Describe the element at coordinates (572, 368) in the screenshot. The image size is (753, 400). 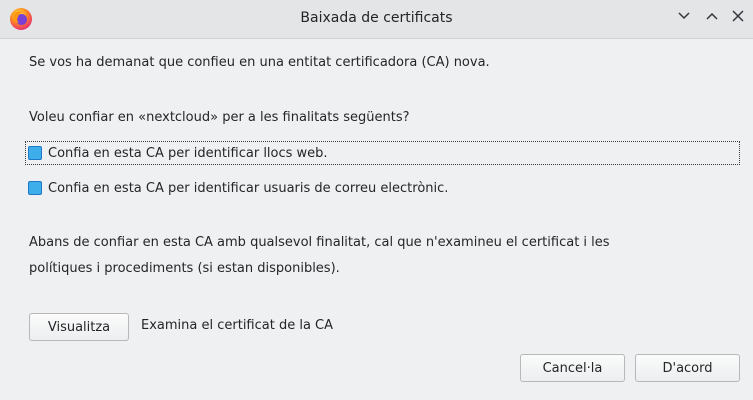
I see `cancel-button: Cancel·la` at that location.